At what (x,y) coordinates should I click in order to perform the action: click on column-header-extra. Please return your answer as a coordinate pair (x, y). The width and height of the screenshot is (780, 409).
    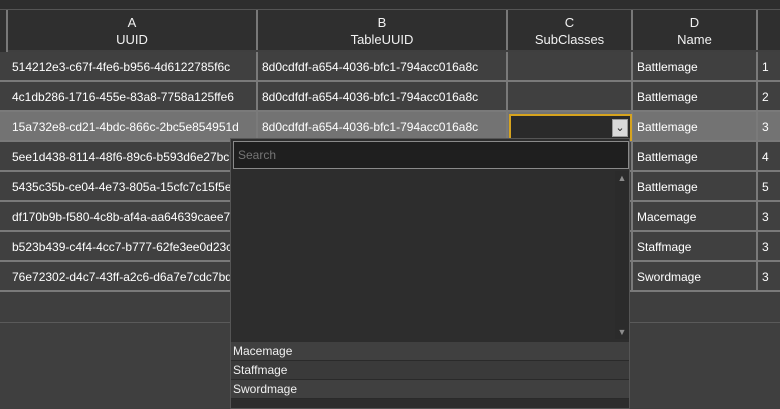
    Looking at the image, I should click on (769, 30).